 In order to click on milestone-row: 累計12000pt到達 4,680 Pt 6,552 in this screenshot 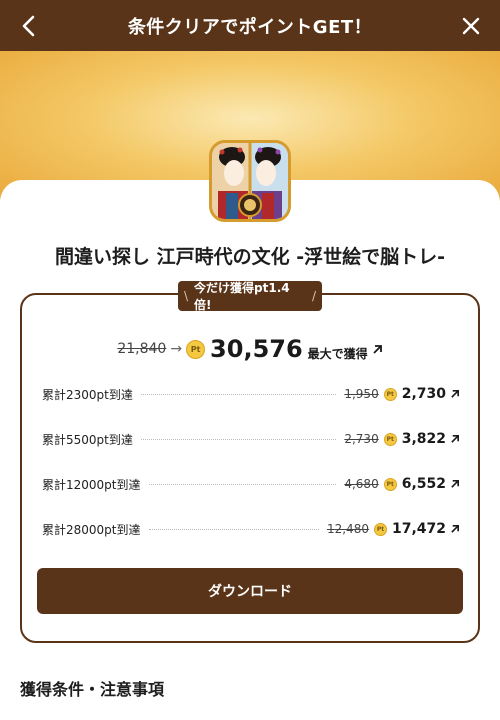, I will do `click(251, 484)`.